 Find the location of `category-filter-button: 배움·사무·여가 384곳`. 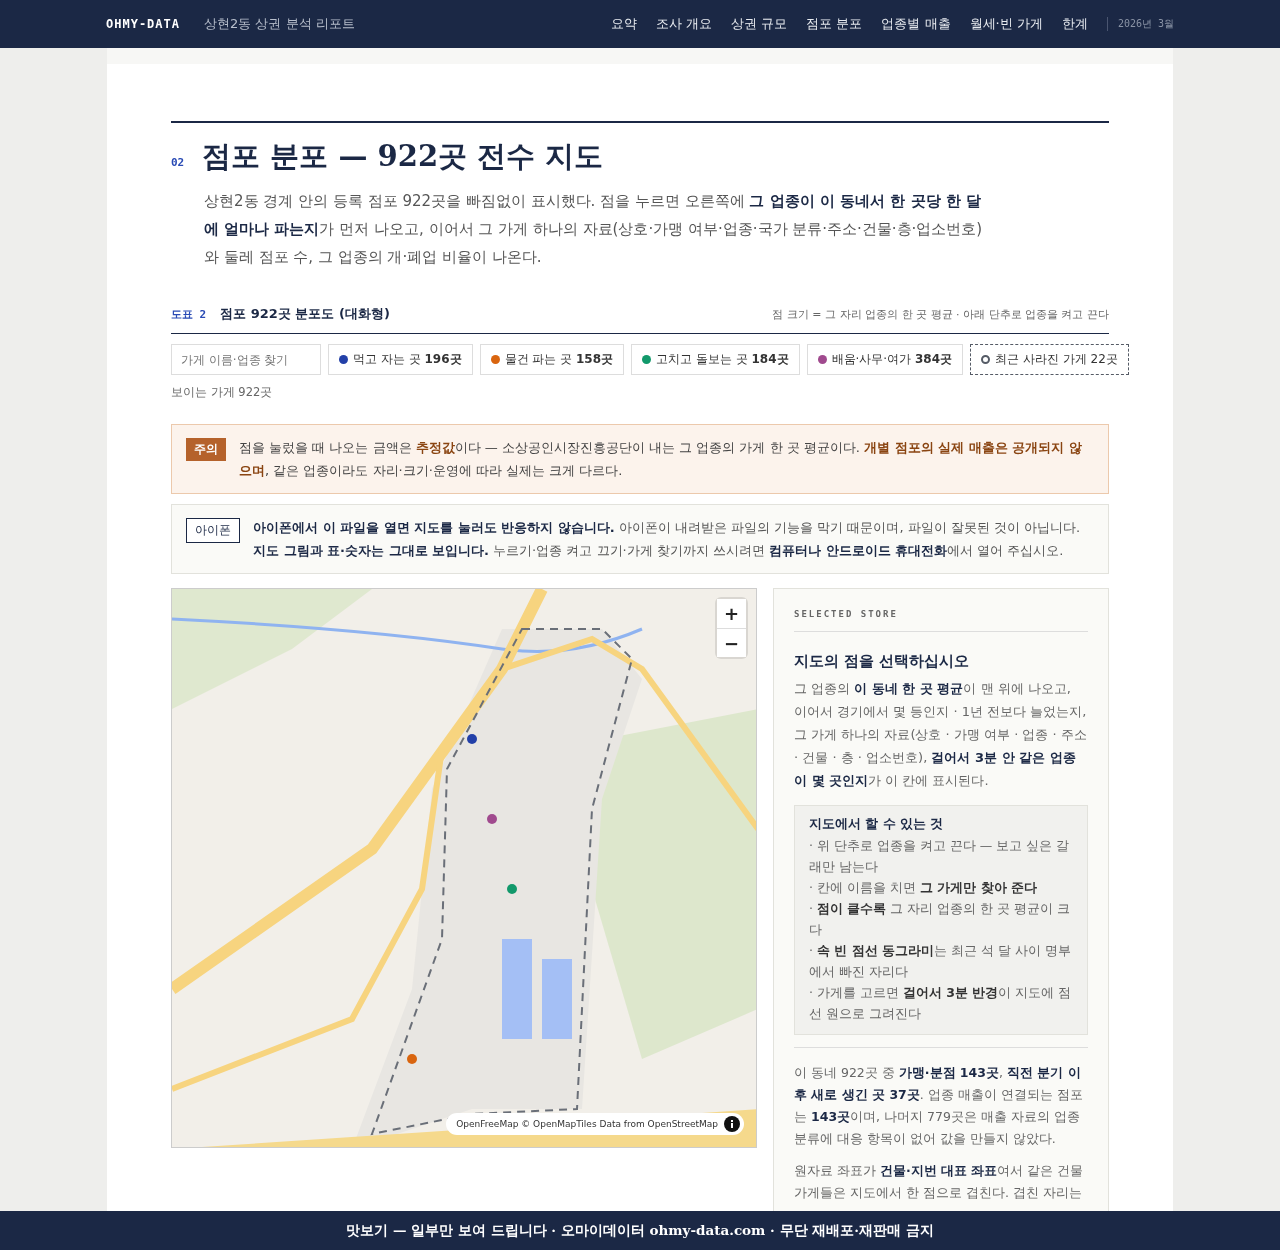

category-filter-button: 배움·사무·여가 384곳 is located at coordinates (885, 359).